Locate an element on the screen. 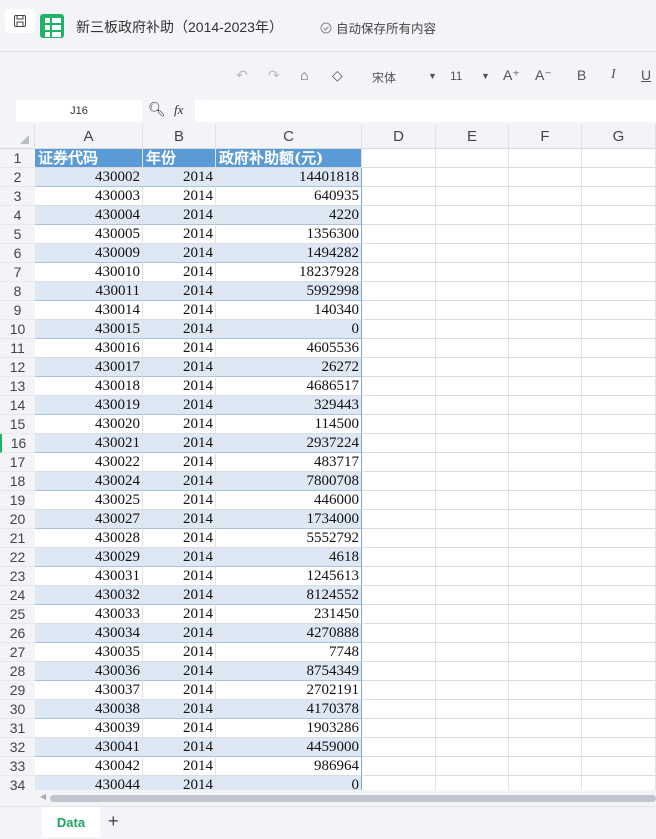  cell: 430005 is located at coordinates (89, 234).